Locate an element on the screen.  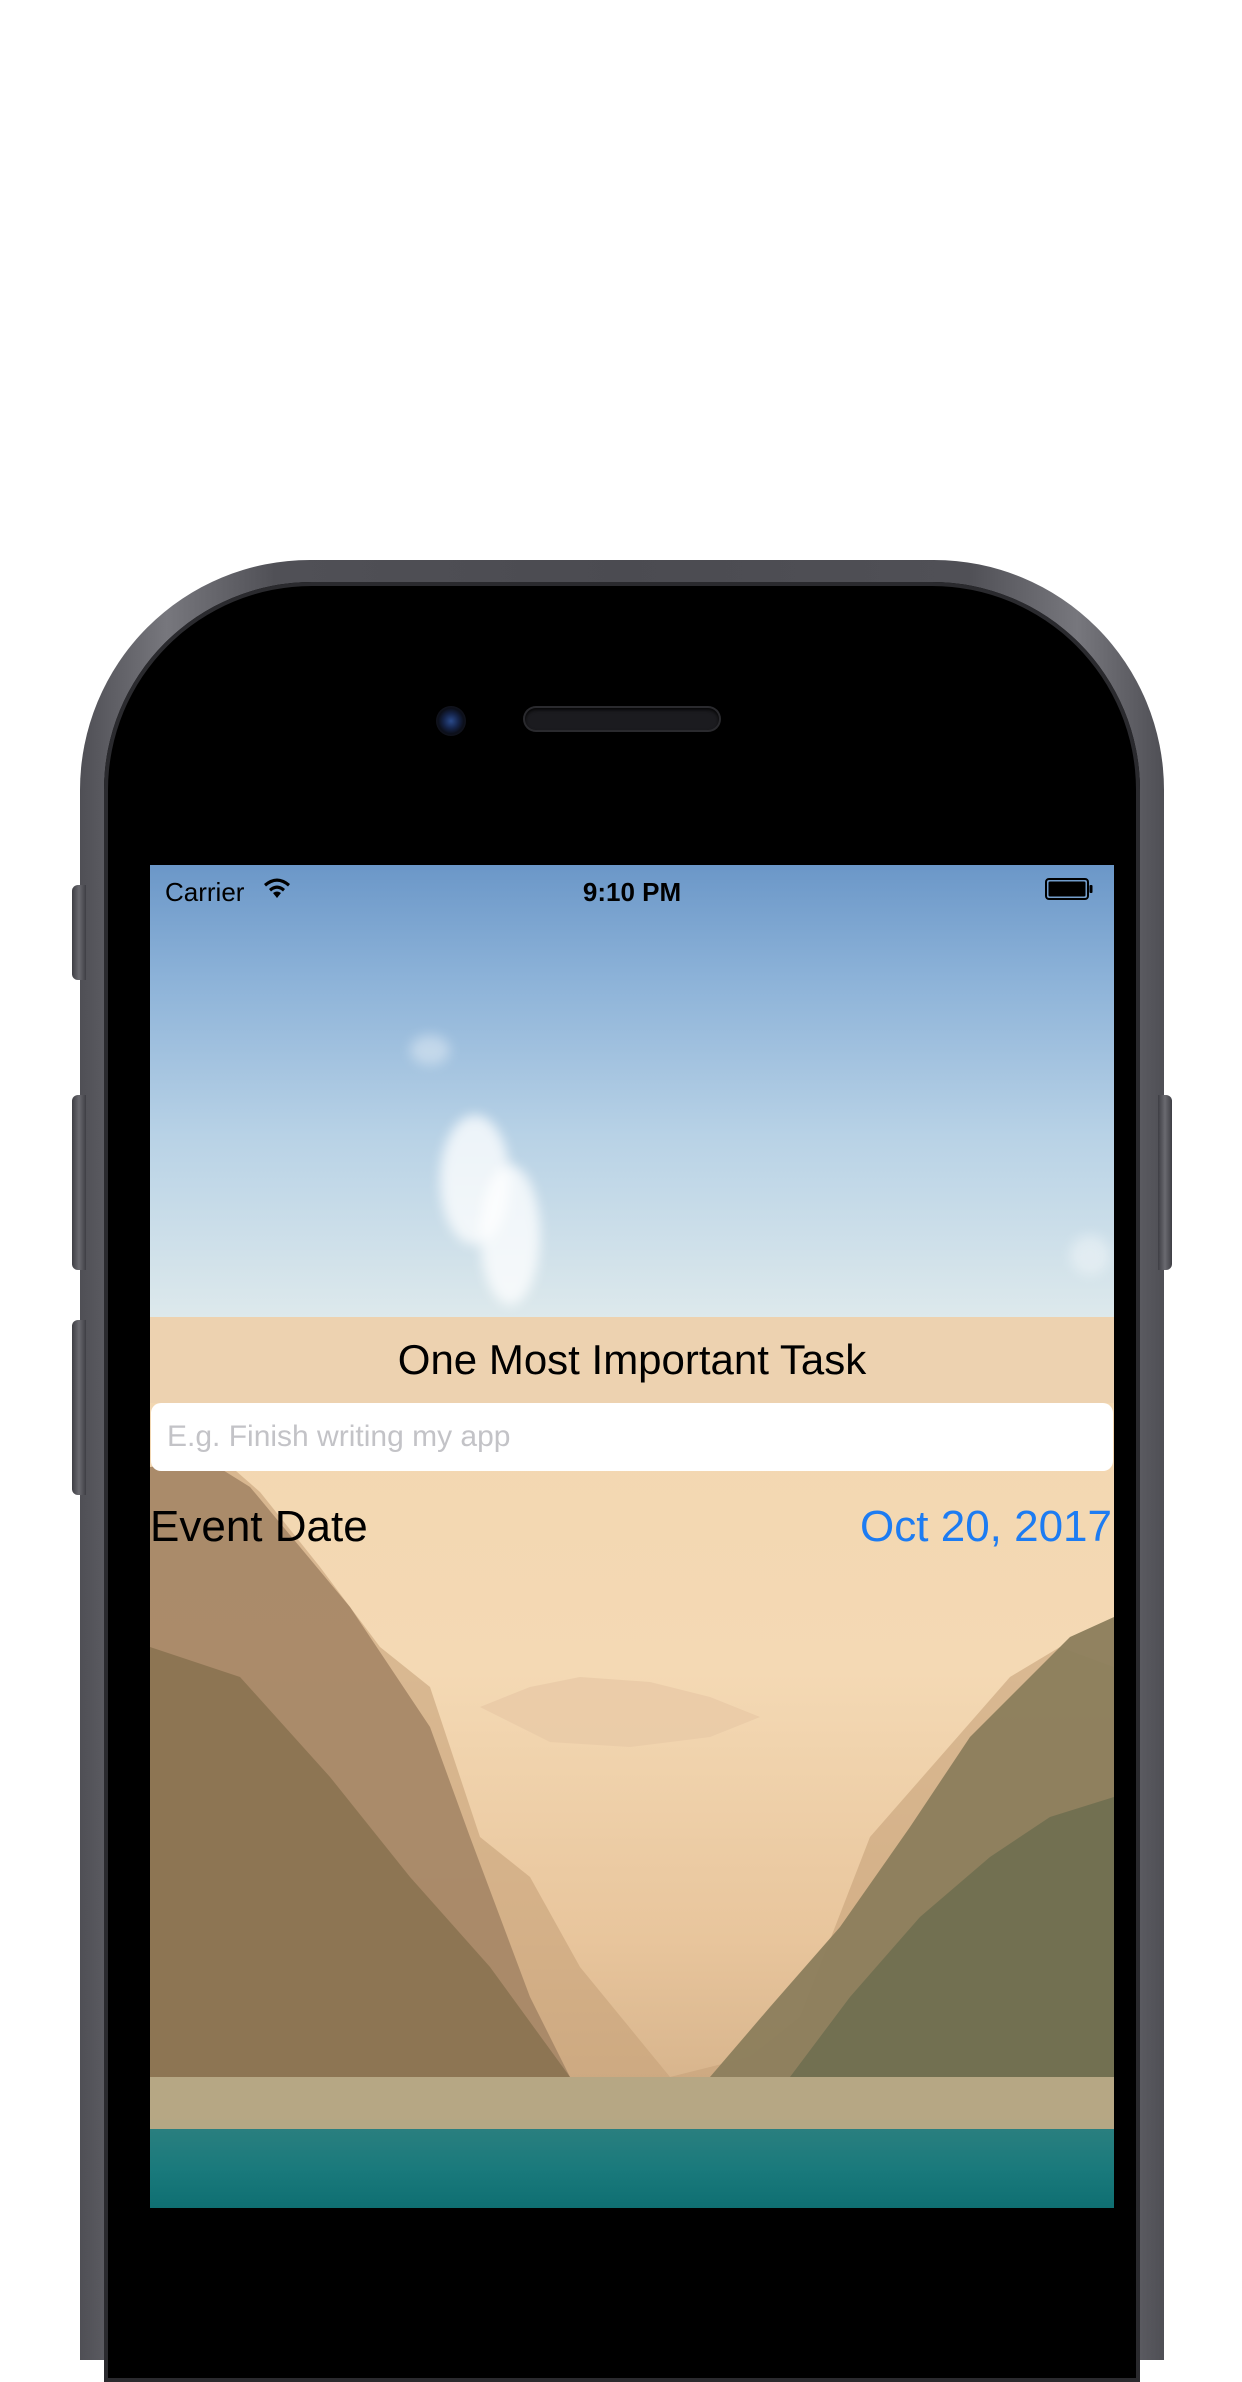
battery-icon is located at coordinates (1069, 889).